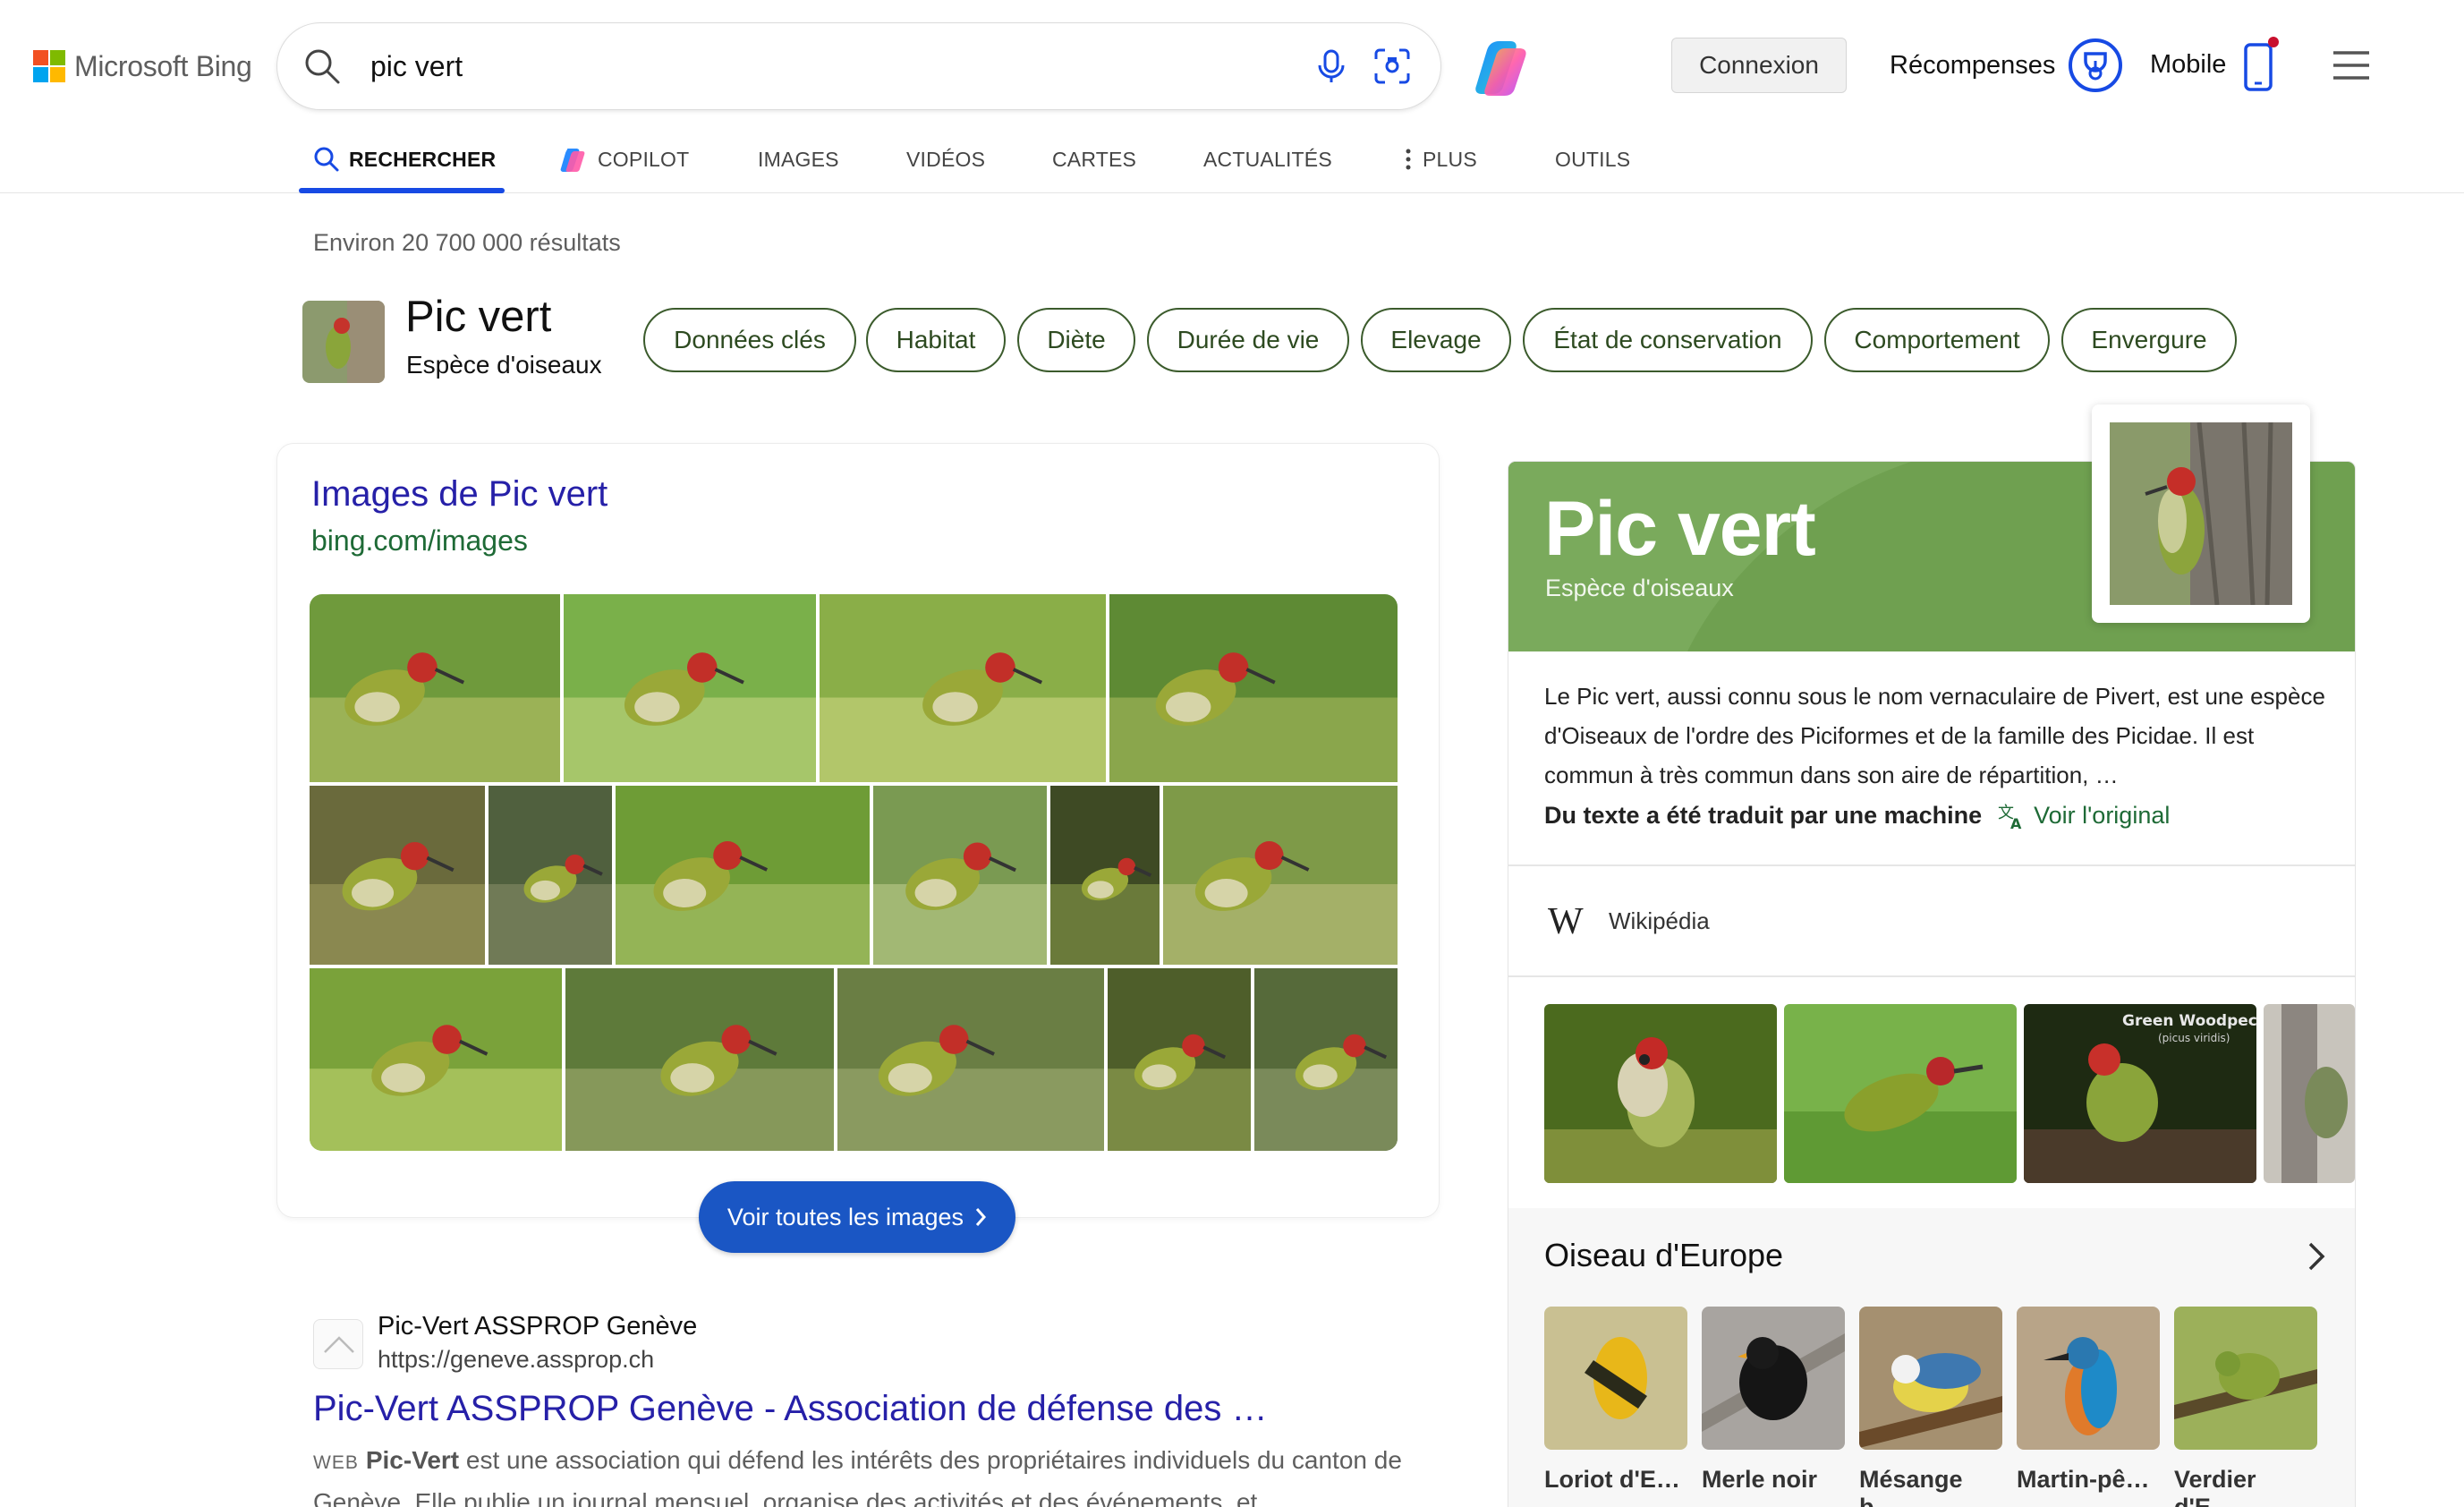 The height and width of the screenshot is (1507, 2464). I want to click on wikipedia-source-link: Wikipédia, so click(1660, 921).